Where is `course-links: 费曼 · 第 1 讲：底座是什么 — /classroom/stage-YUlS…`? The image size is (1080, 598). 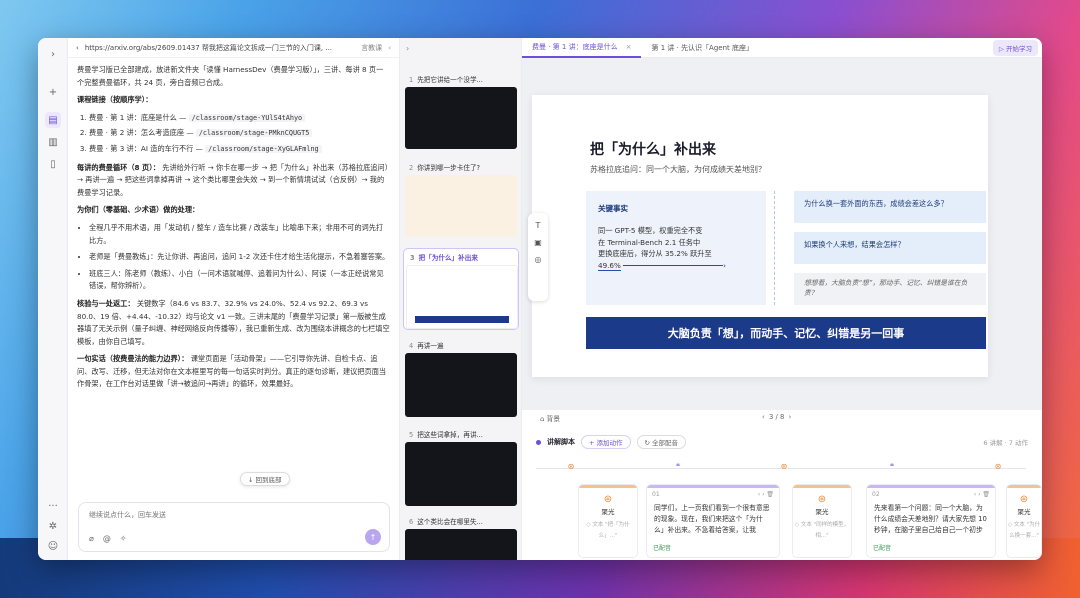
course-links: 费曼 · 第 1 讲：底座是什么 — /classroom/stage-YUlS… is located at coordinates (233, 134).